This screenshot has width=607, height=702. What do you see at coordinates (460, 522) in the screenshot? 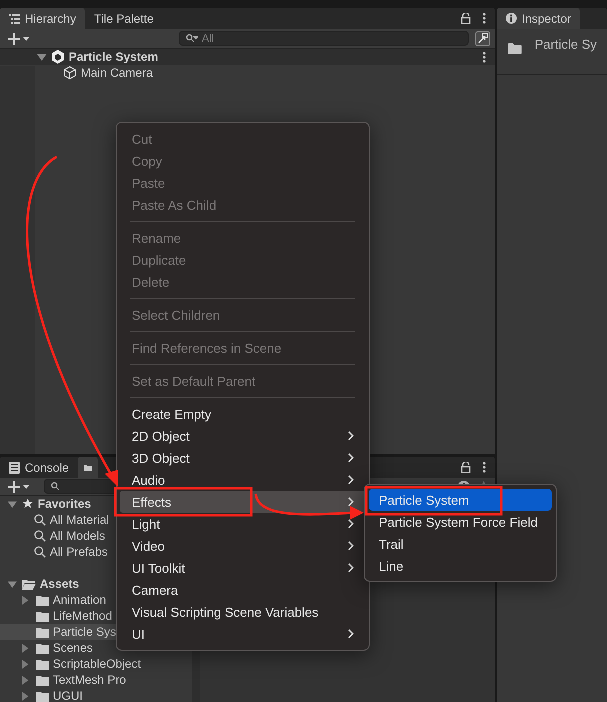
I see `menu-item: Particle System Force Field` at bounding box center [460, 522].